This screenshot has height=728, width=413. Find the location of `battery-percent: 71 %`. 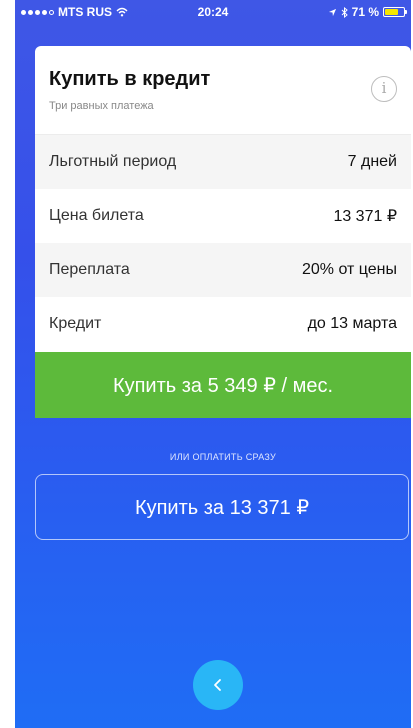

battery-percent: 71 % is located at coordinates (365, 12).